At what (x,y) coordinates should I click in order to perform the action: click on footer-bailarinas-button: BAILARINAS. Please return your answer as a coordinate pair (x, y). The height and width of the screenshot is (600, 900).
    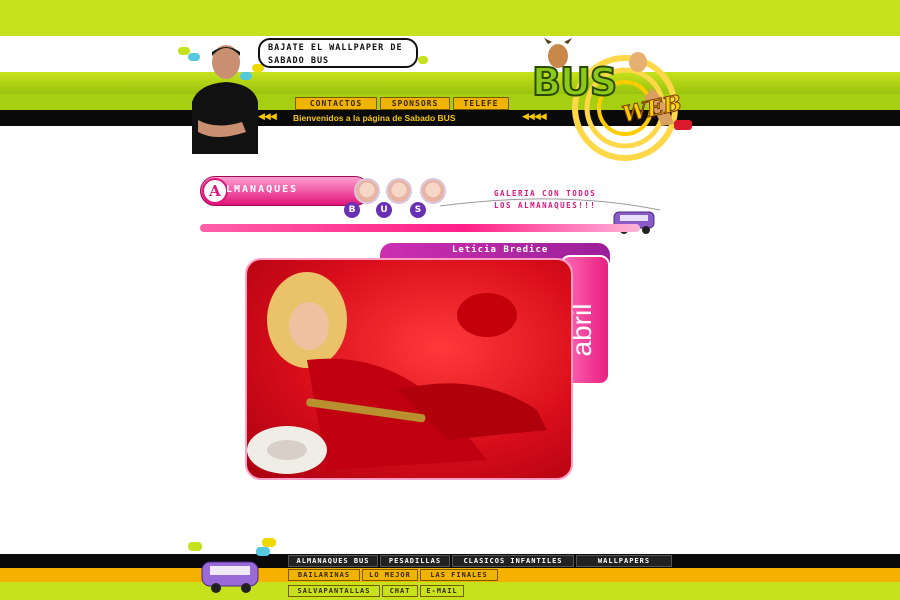
    Looking at the image, I should click on (324, 575).